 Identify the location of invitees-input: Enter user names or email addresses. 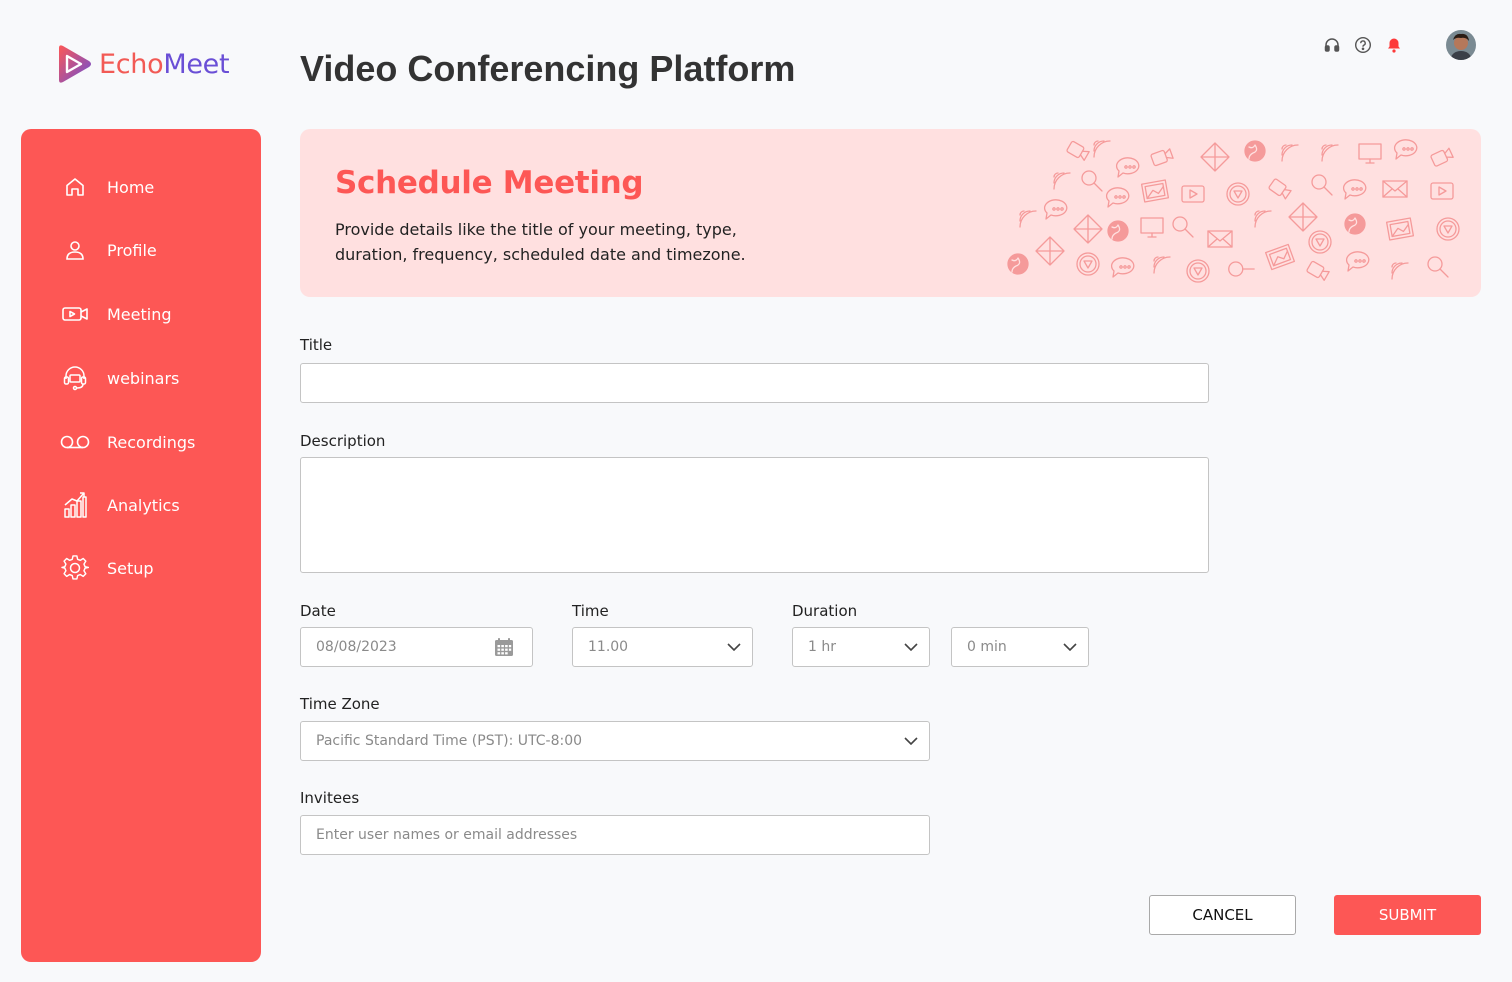
(615, 835).